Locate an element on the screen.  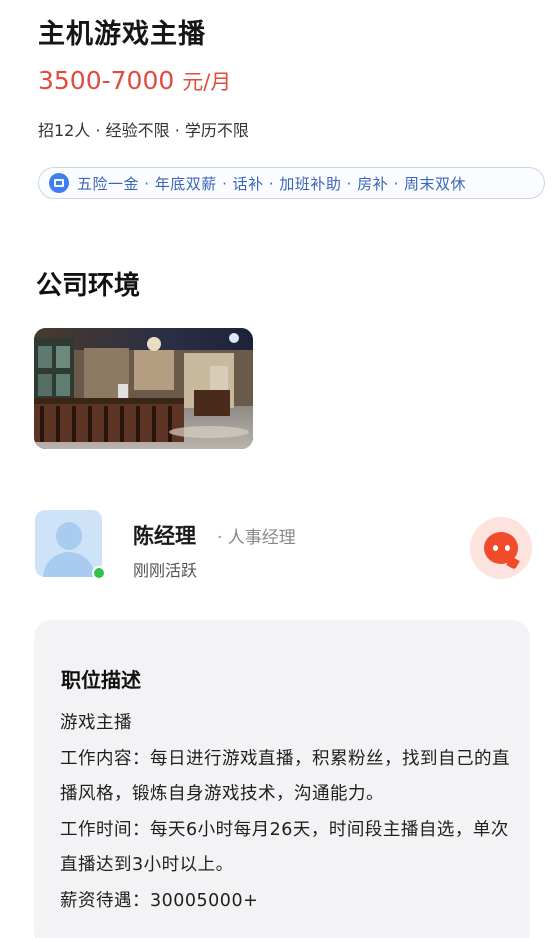
salary-unit: 元/月 is located at coordinates (207, 82).